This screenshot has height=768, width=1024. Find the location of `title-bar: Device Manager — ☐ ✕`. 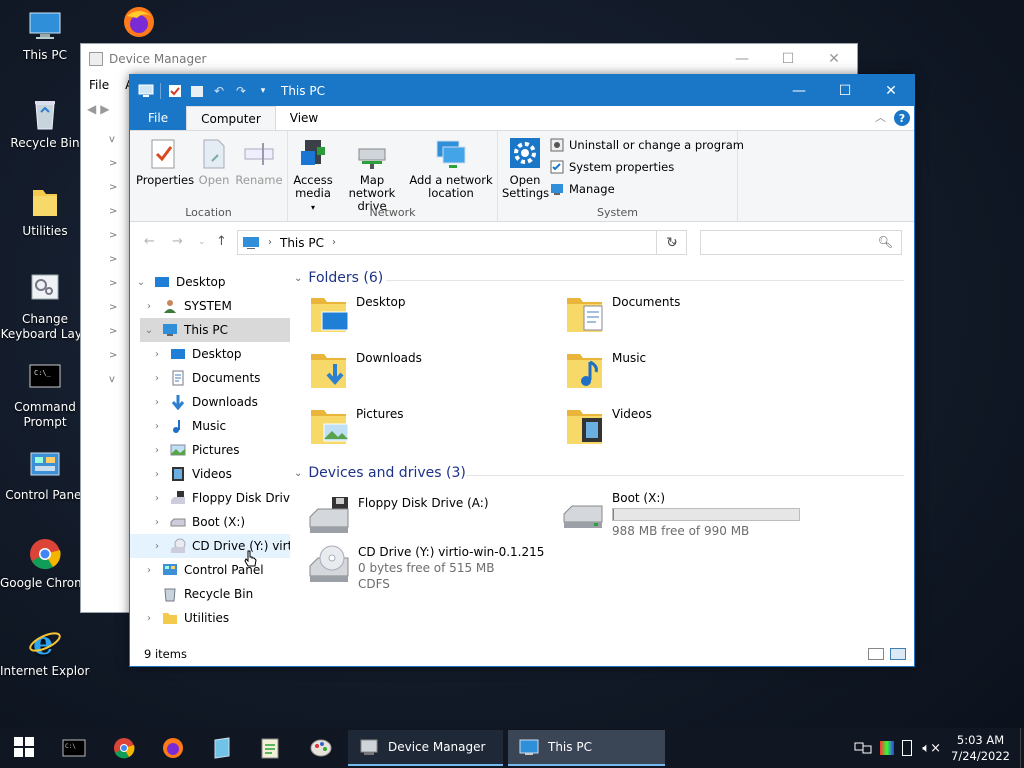

title-bar: Device Manager — ☐ ✕ is located at coordinates (469, 59).